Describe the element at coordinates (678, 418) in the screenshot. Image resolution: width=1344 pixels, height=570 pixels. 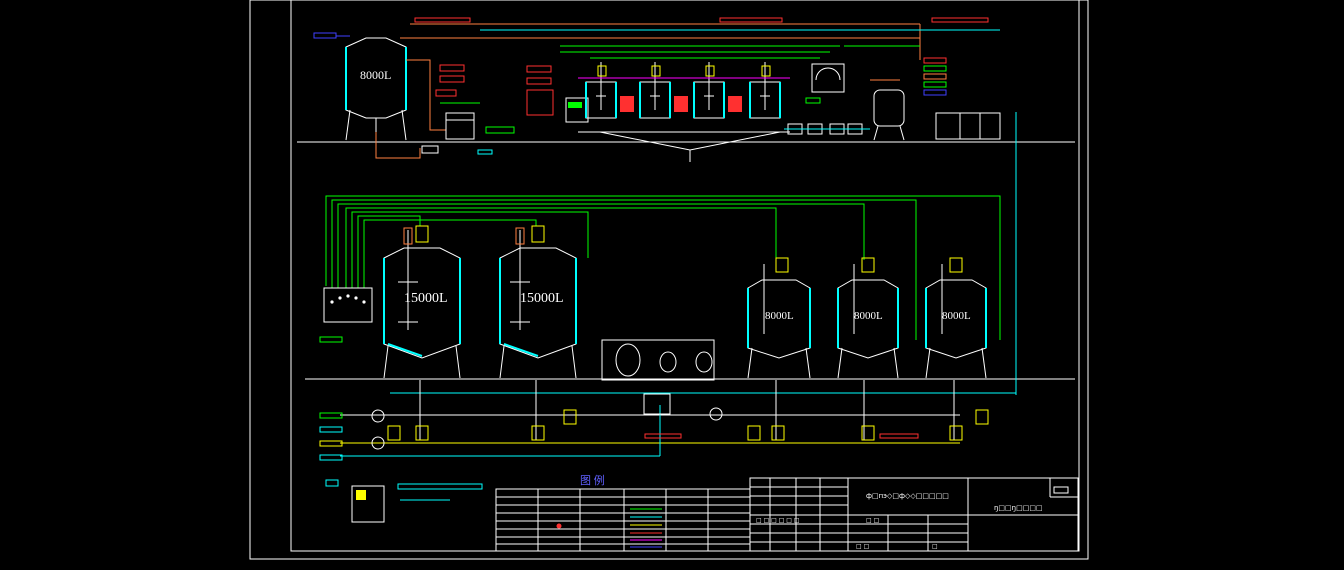
I see `manifold-pipes` at that location.